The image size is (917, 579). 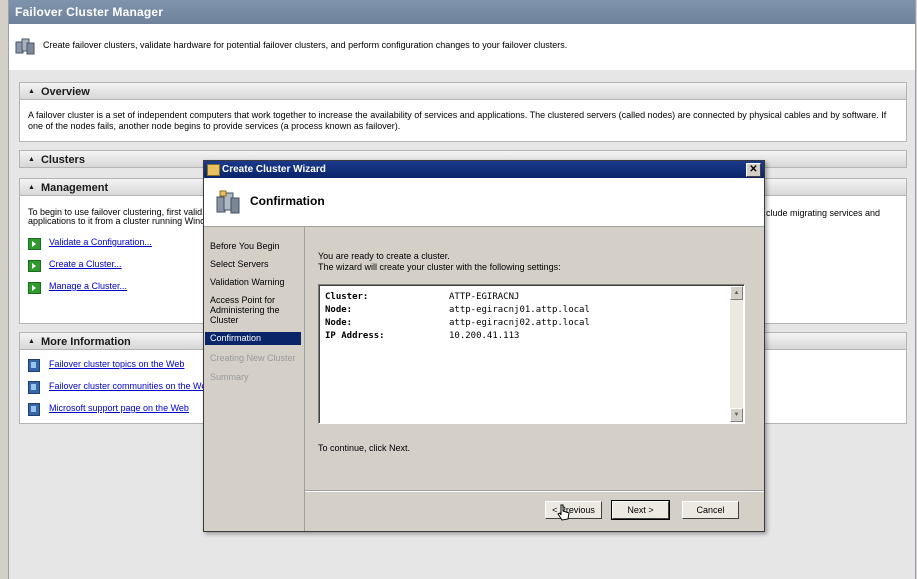 What do you see at coordinates (127, 386) in the screenshot?
I see `cluster-communities-link: Failover cluster communities on the We` at bounding box center [127, 386].